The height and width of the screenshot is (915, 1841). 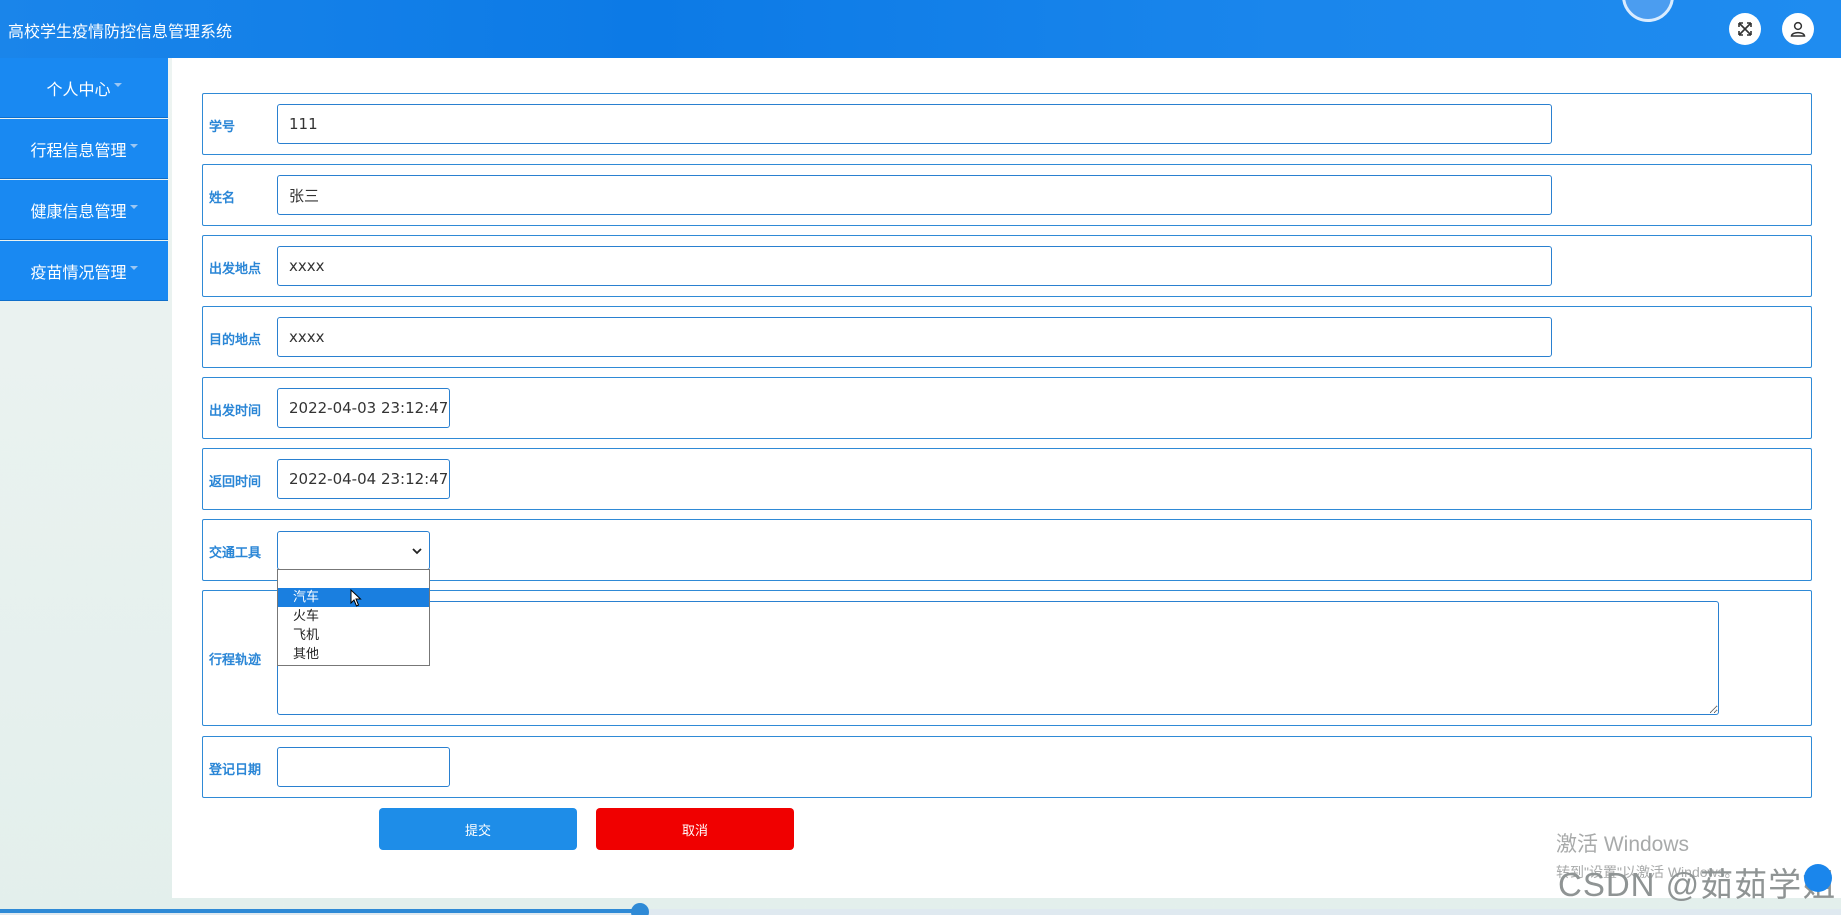 I want to click on dropdown-option-train: 火车, so click(x=353, y=616).